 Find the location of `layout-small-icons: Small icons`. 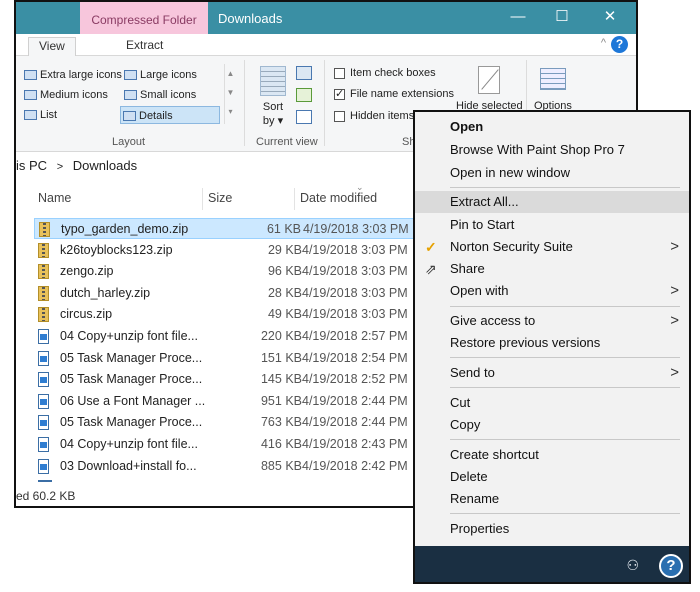

layout-small-icons: Small icons is located at coordinates (159, 95).